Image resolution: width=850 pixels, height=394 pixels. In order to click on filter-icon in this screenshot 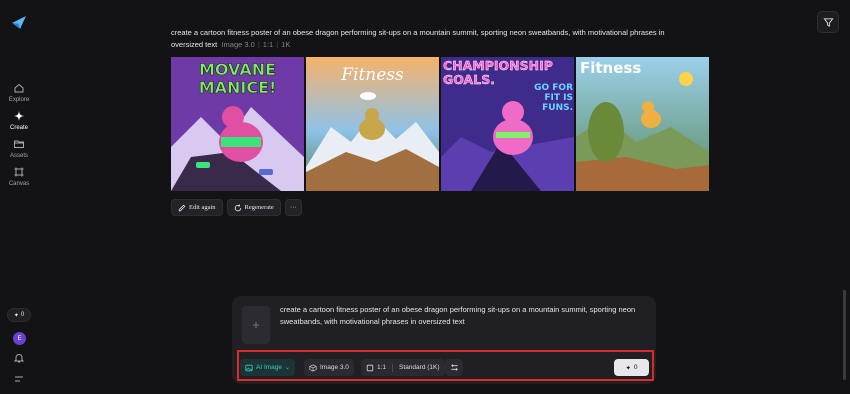, I will do `click(828, 22)`.